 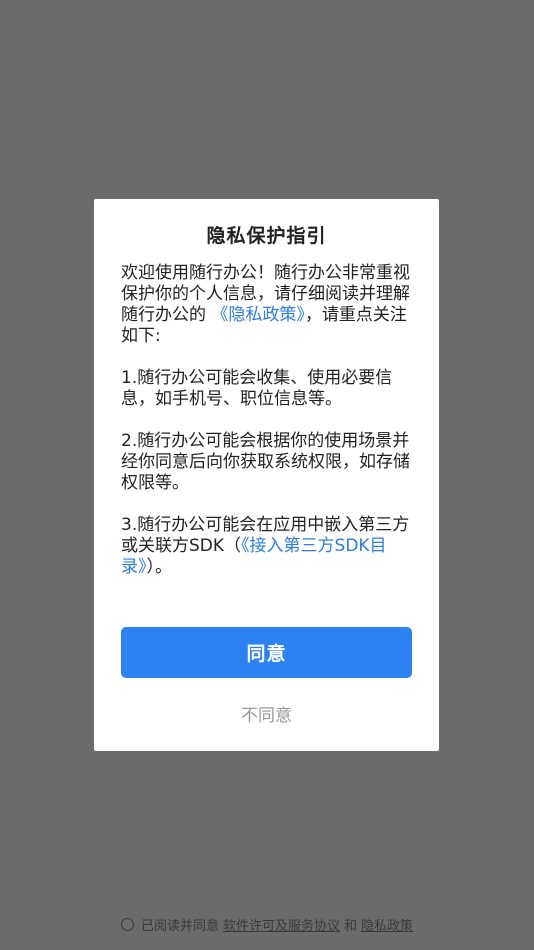 What do you see at coordinates (266, 652) in the screenshot?
I see `agree-button: 同意` at bounding box center [266, 652].